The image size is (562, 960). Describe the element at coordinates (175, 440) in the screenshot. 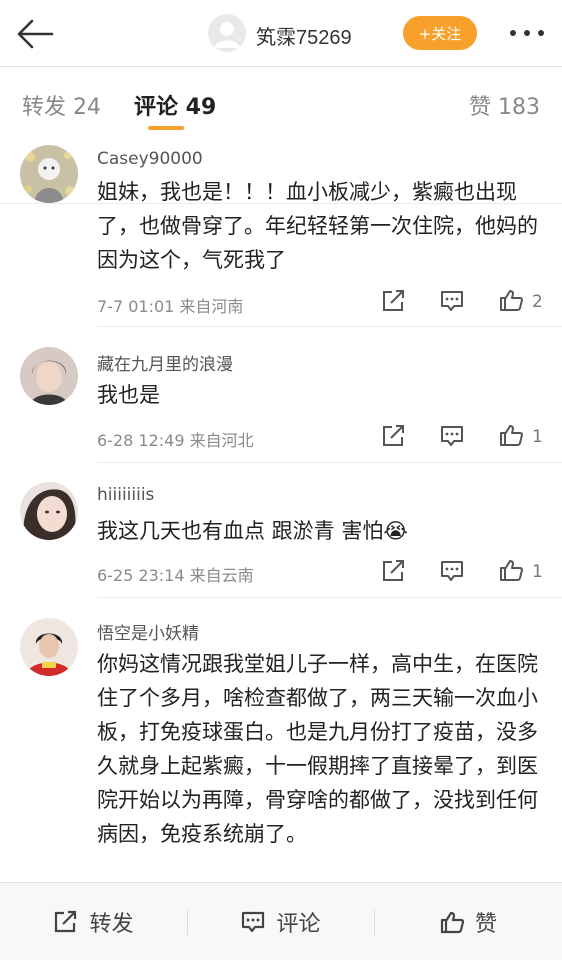

I see `comment-meta: 6-28 12:49 来自河北` at that location.